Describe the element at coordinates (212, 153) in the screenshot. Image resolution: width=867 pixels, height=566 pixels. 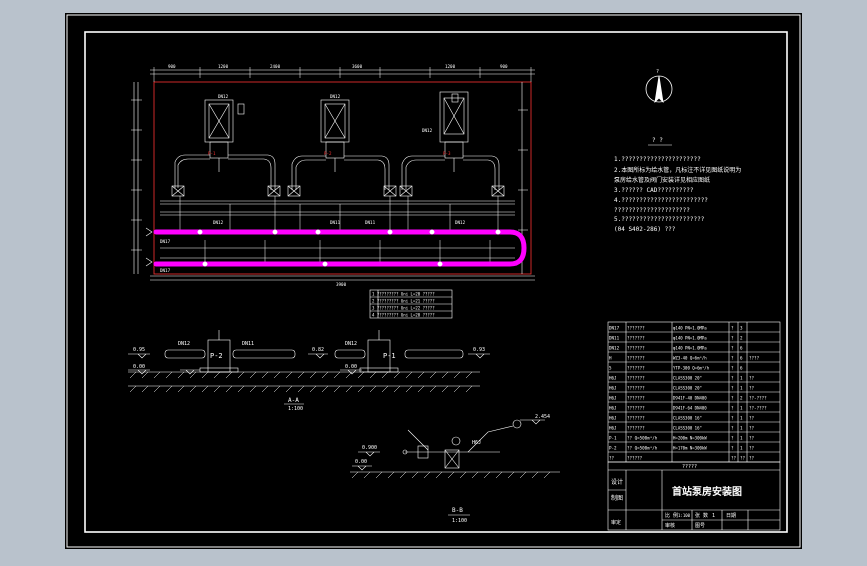
I see `pump-label-1: P-1` at that location.